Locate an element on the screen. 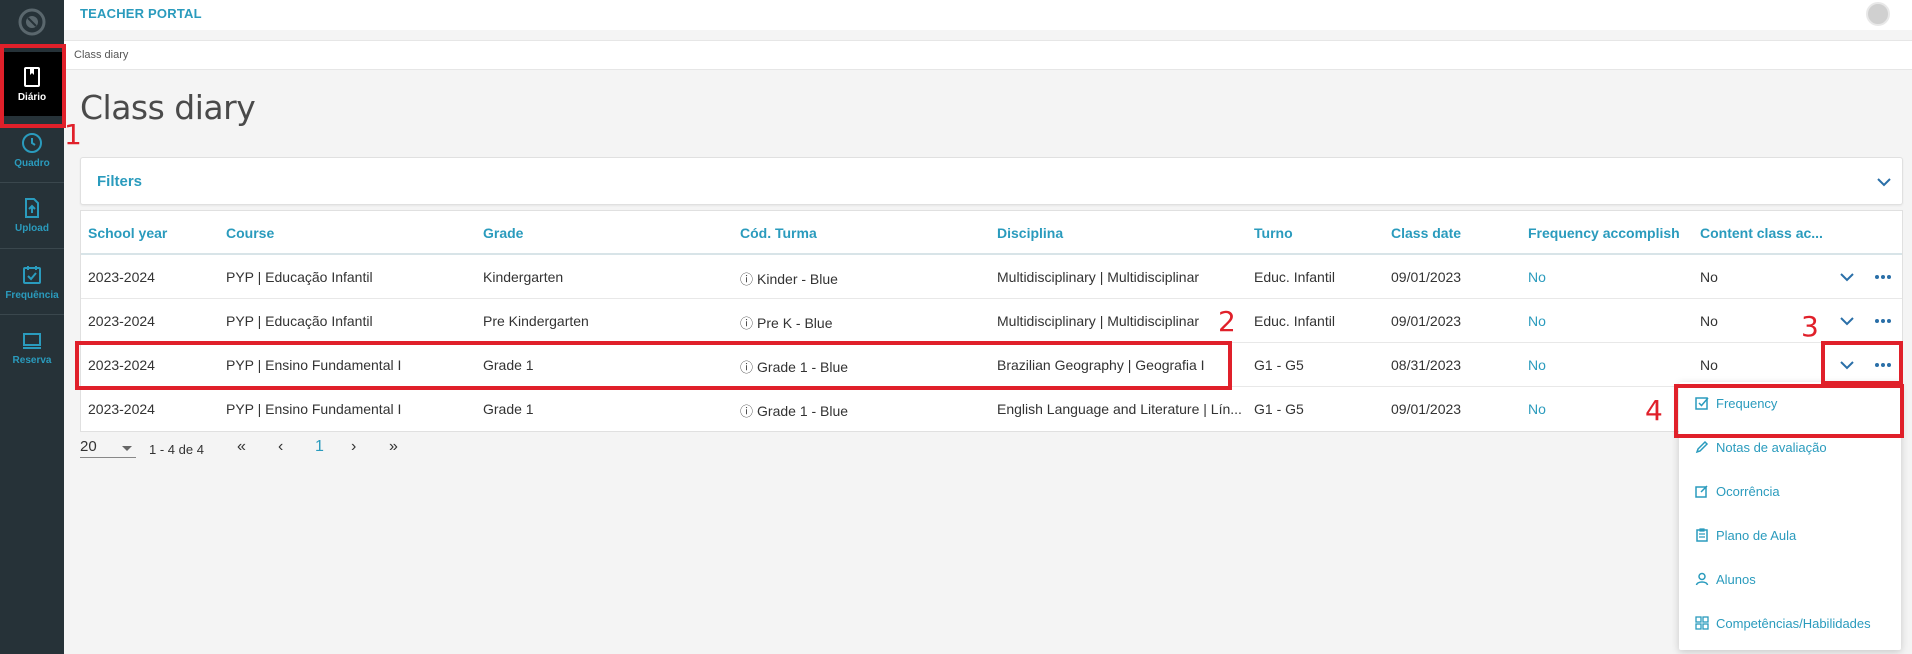 The image size is (1912, 654). sidebar-item-label: Reserva is located at coordinates (32, 360).